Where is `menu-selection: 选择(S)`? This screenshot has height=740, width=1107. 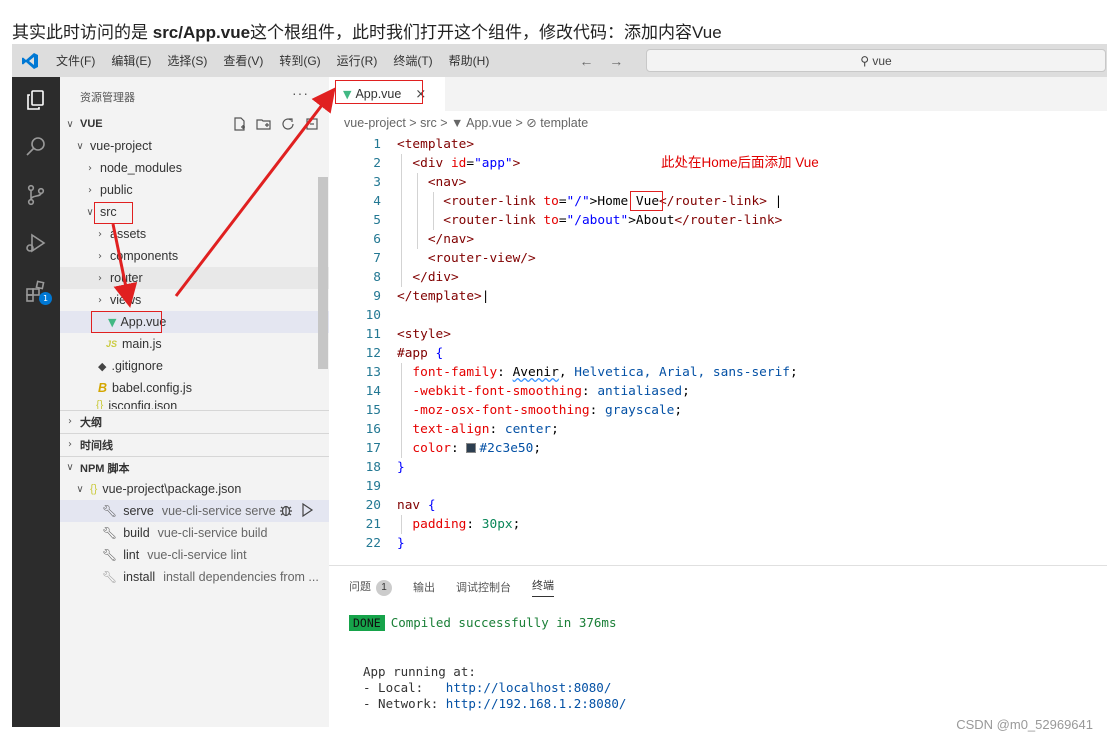
menu-selection: 选择(S) is located at coordinates (187, 60).